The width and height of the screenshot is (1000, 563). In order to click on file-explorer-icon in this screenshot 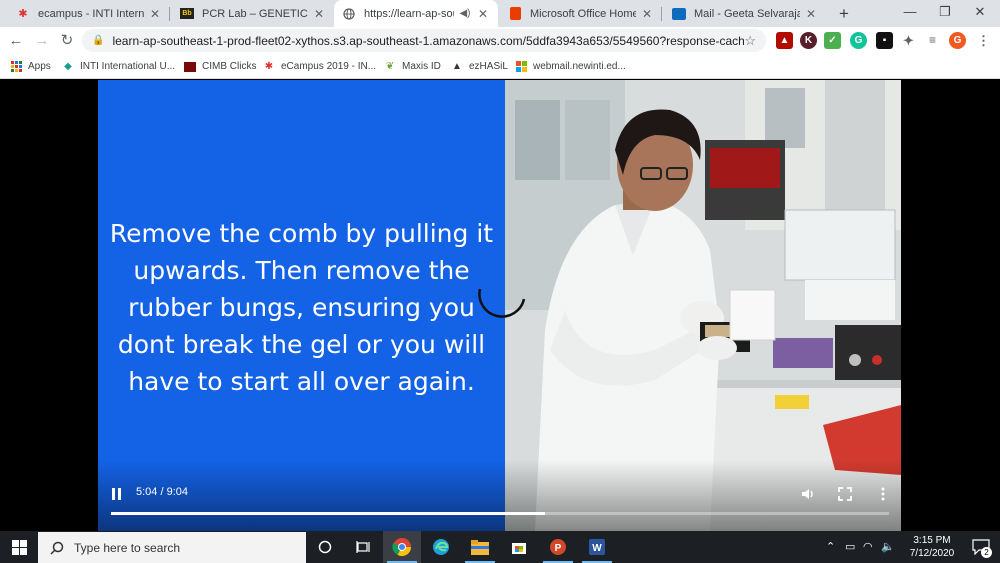, I will do `click(480, 547)`.